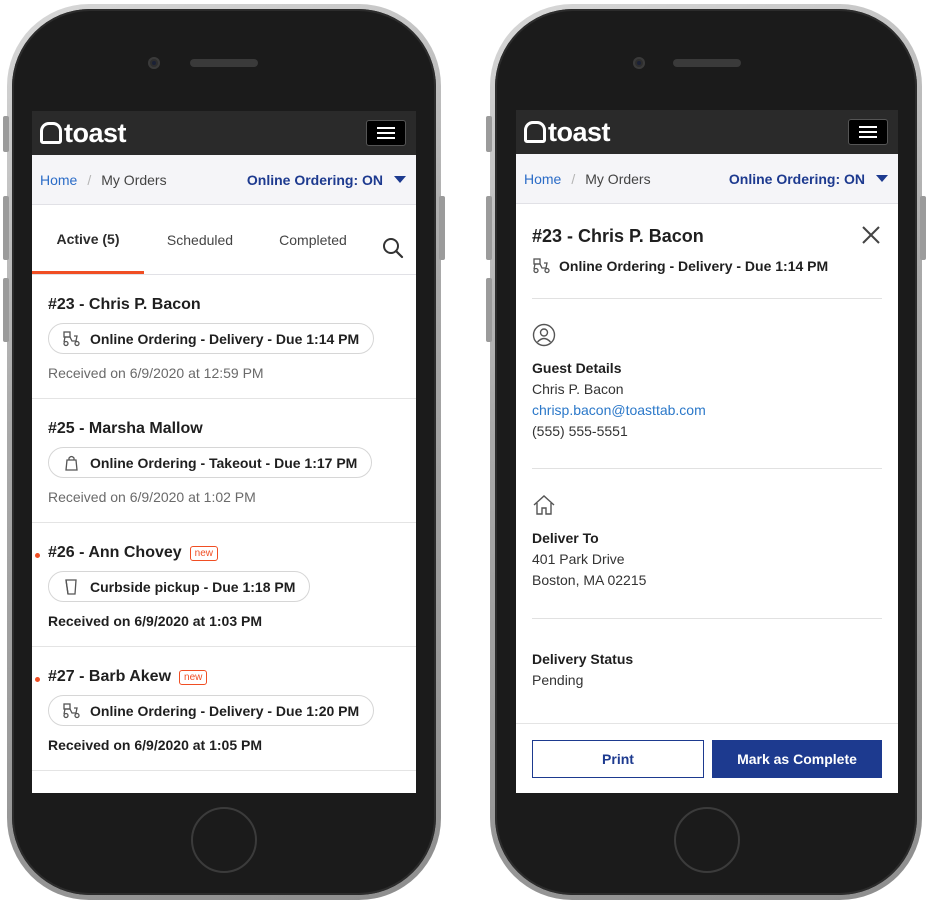 This screenshot has width=929, height=905. What do you see at coordinates (200, 239) in the screenshot?
I see `tab-scheduled: Scheduled` at bounding box center [200, 239].